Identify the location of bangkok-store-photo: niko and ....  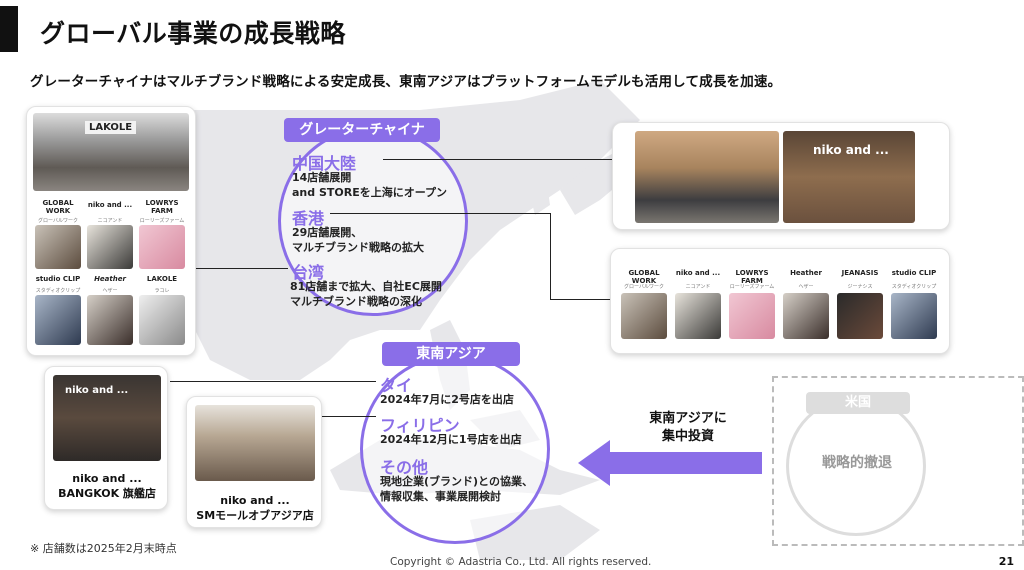
(107, 418).